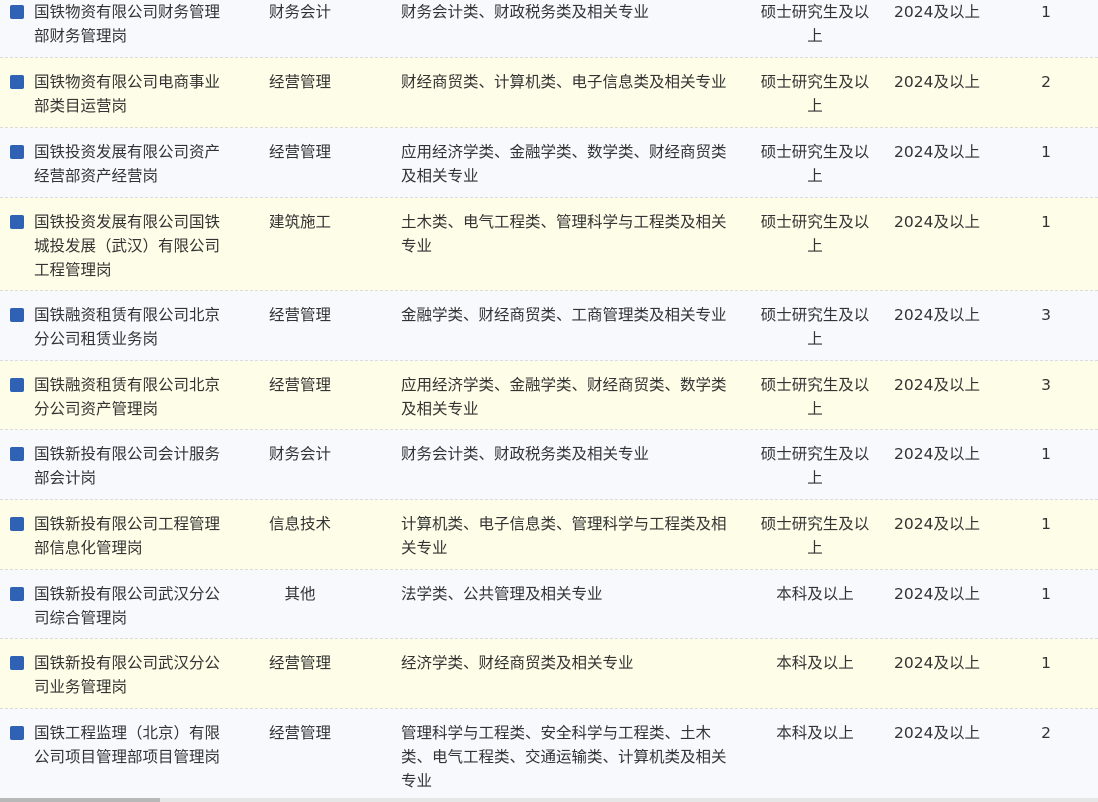 The width and height of the screenshot is (1098, 802). What do you see at coordinates (127, 466) in the screenshot?
I see `position-name: 国铁新投有限公司会计服务部会计岗` at bounding box center [127, 466].